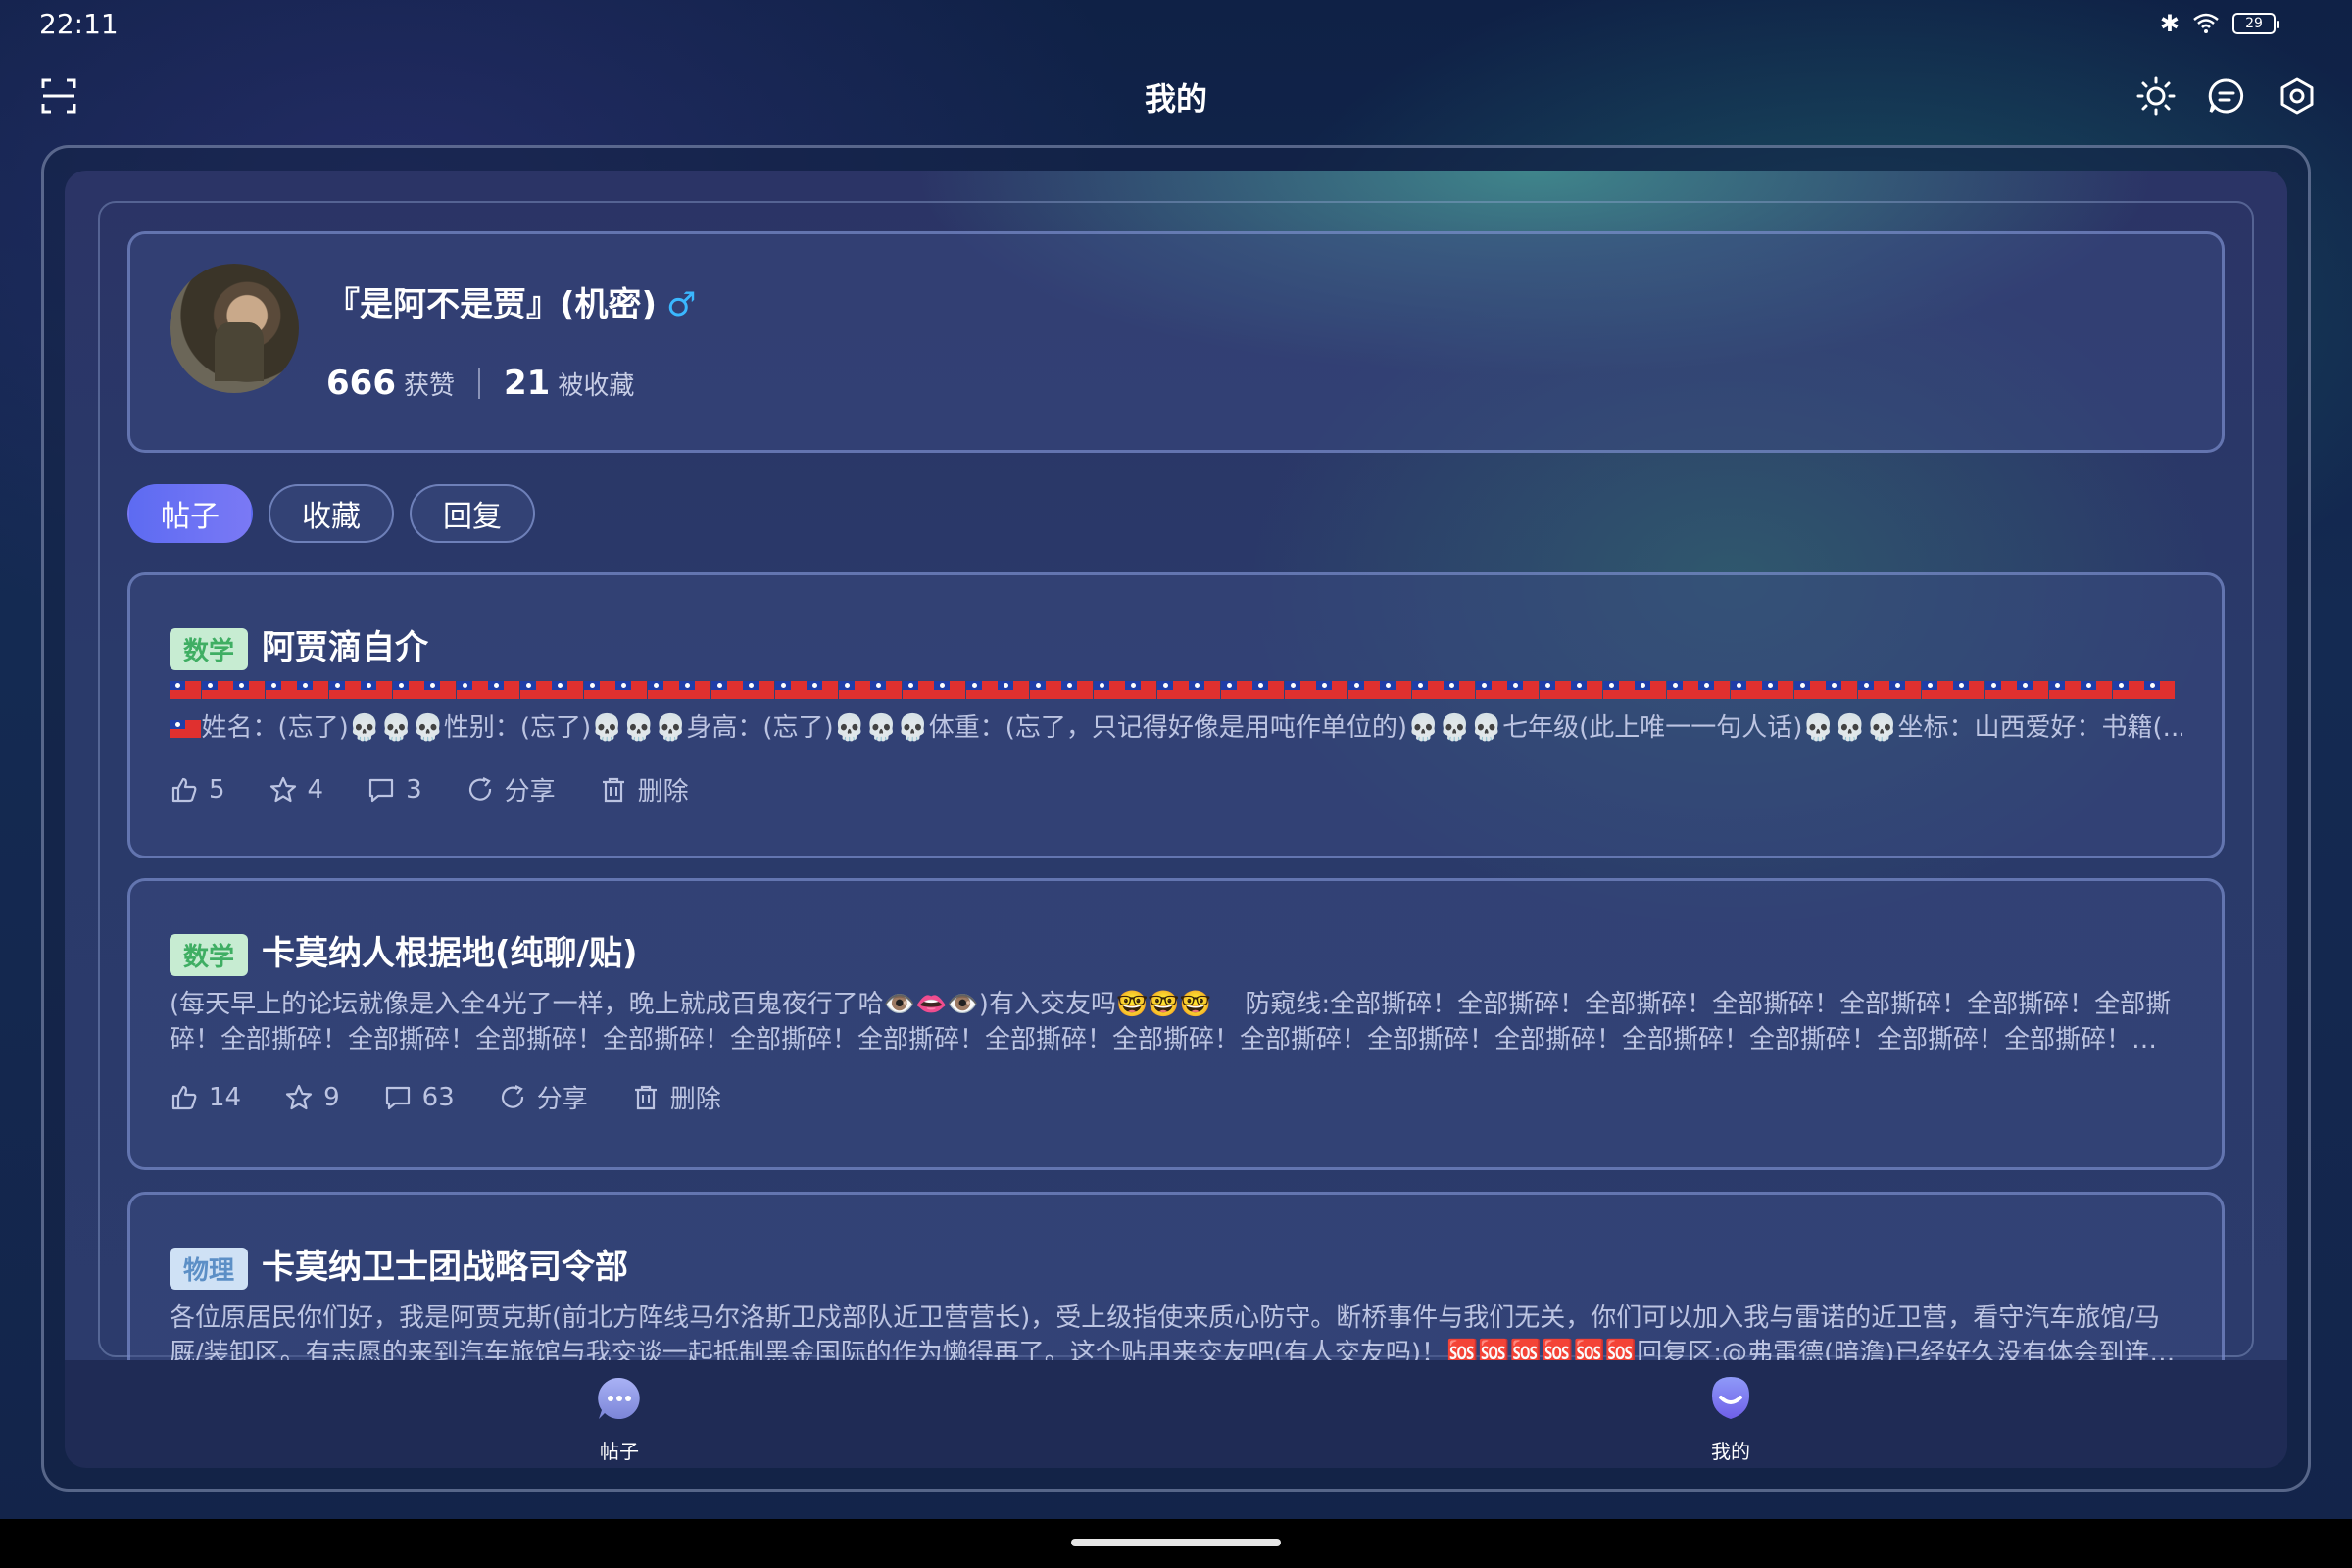 The image size is (2352, 1568). Describe the element at coordinates (2169, 23) in the screenshot. I see `bluetooth-icon: ✱` at that location.